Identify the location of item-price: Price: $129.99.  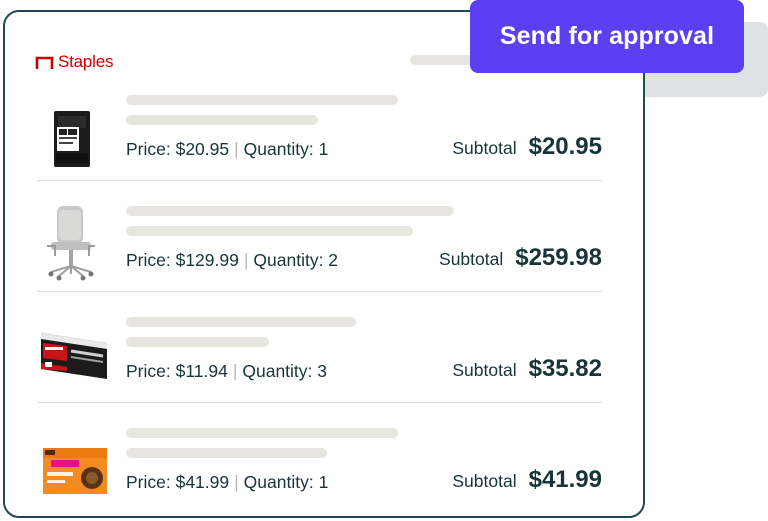
(182, 260).